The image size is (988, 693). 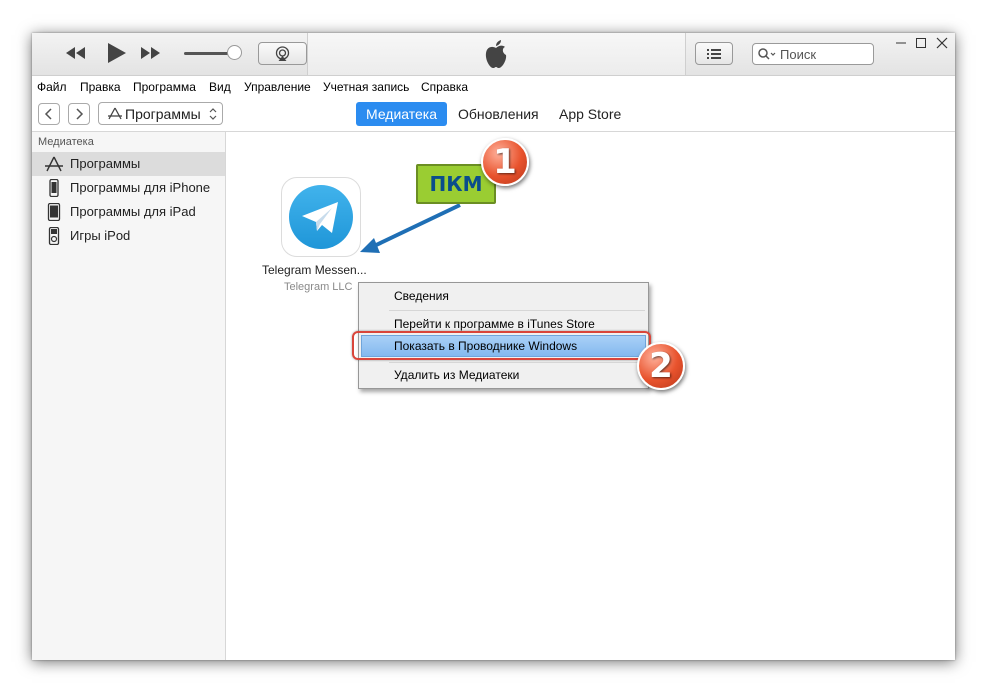 I want to click on sidebar-item-programs: Программы, so click(x=128, y=164).